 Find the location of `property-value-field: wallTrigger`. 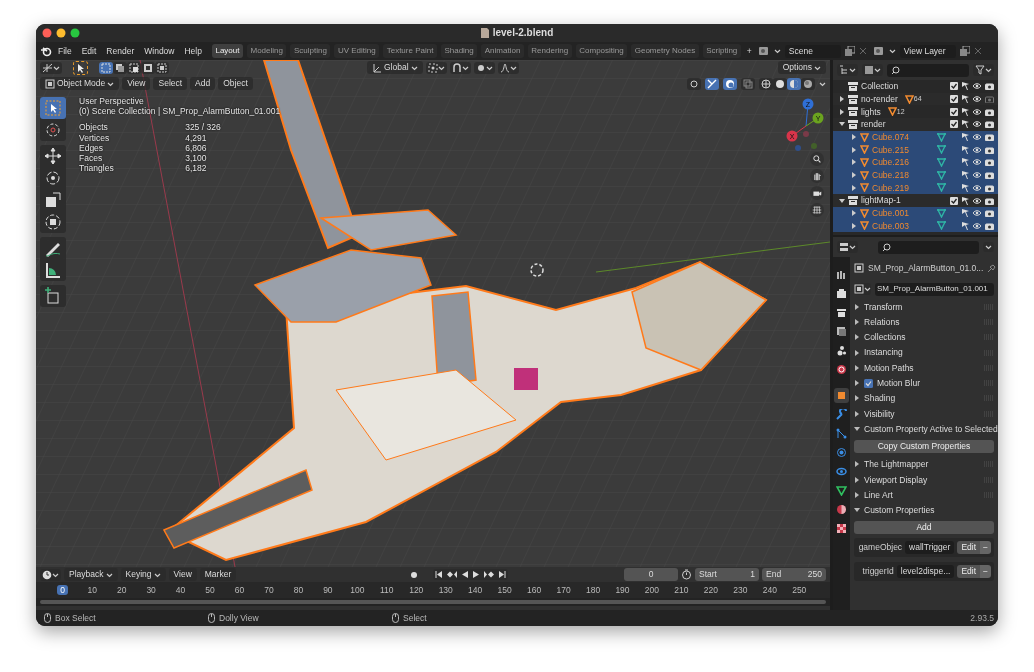

property-value-field: wallTrigger is located at coordinates (930, 547).